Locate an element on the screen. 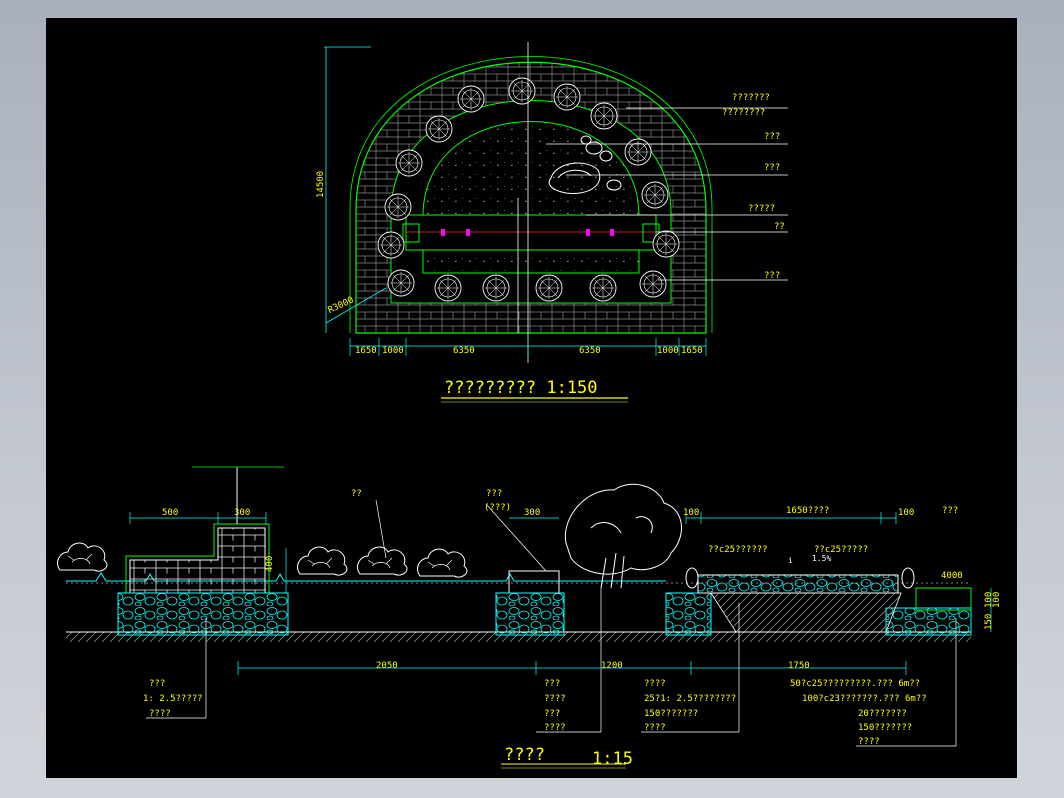  section-top-dim-3: 300 is located at coordinates (532, 513).